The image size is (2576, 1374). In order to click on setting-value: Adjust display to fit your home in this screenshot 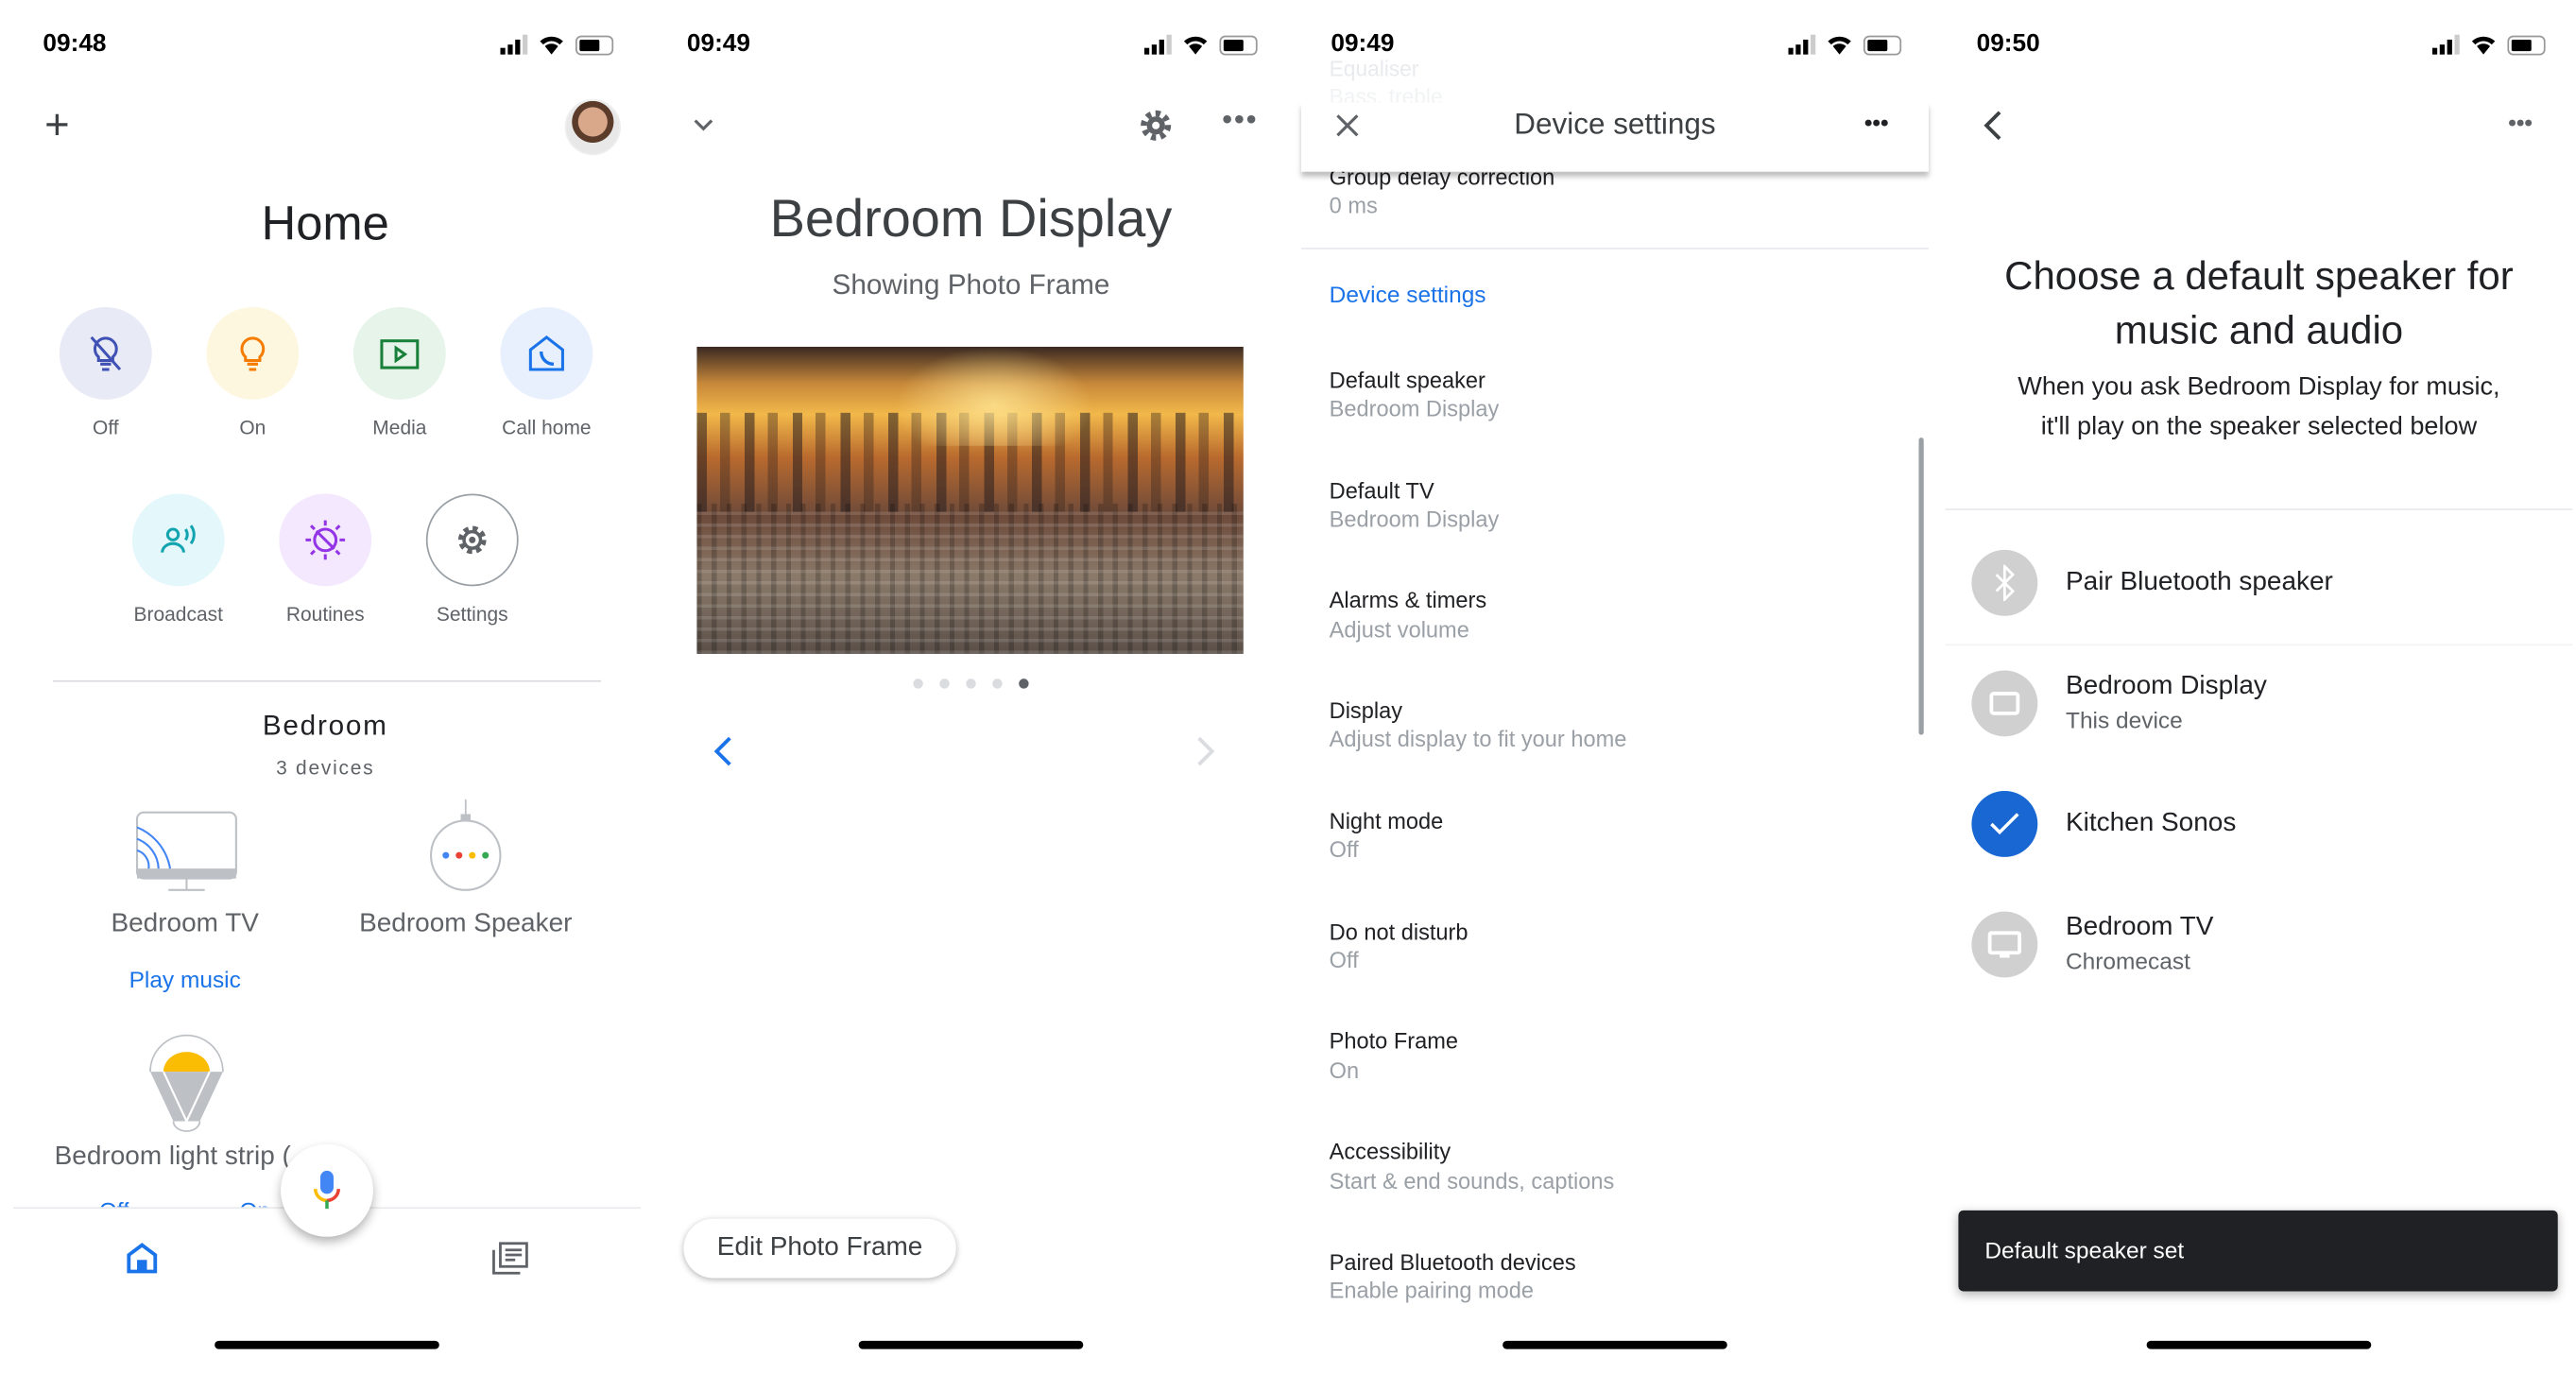, I will do `click(1478, 739)`.